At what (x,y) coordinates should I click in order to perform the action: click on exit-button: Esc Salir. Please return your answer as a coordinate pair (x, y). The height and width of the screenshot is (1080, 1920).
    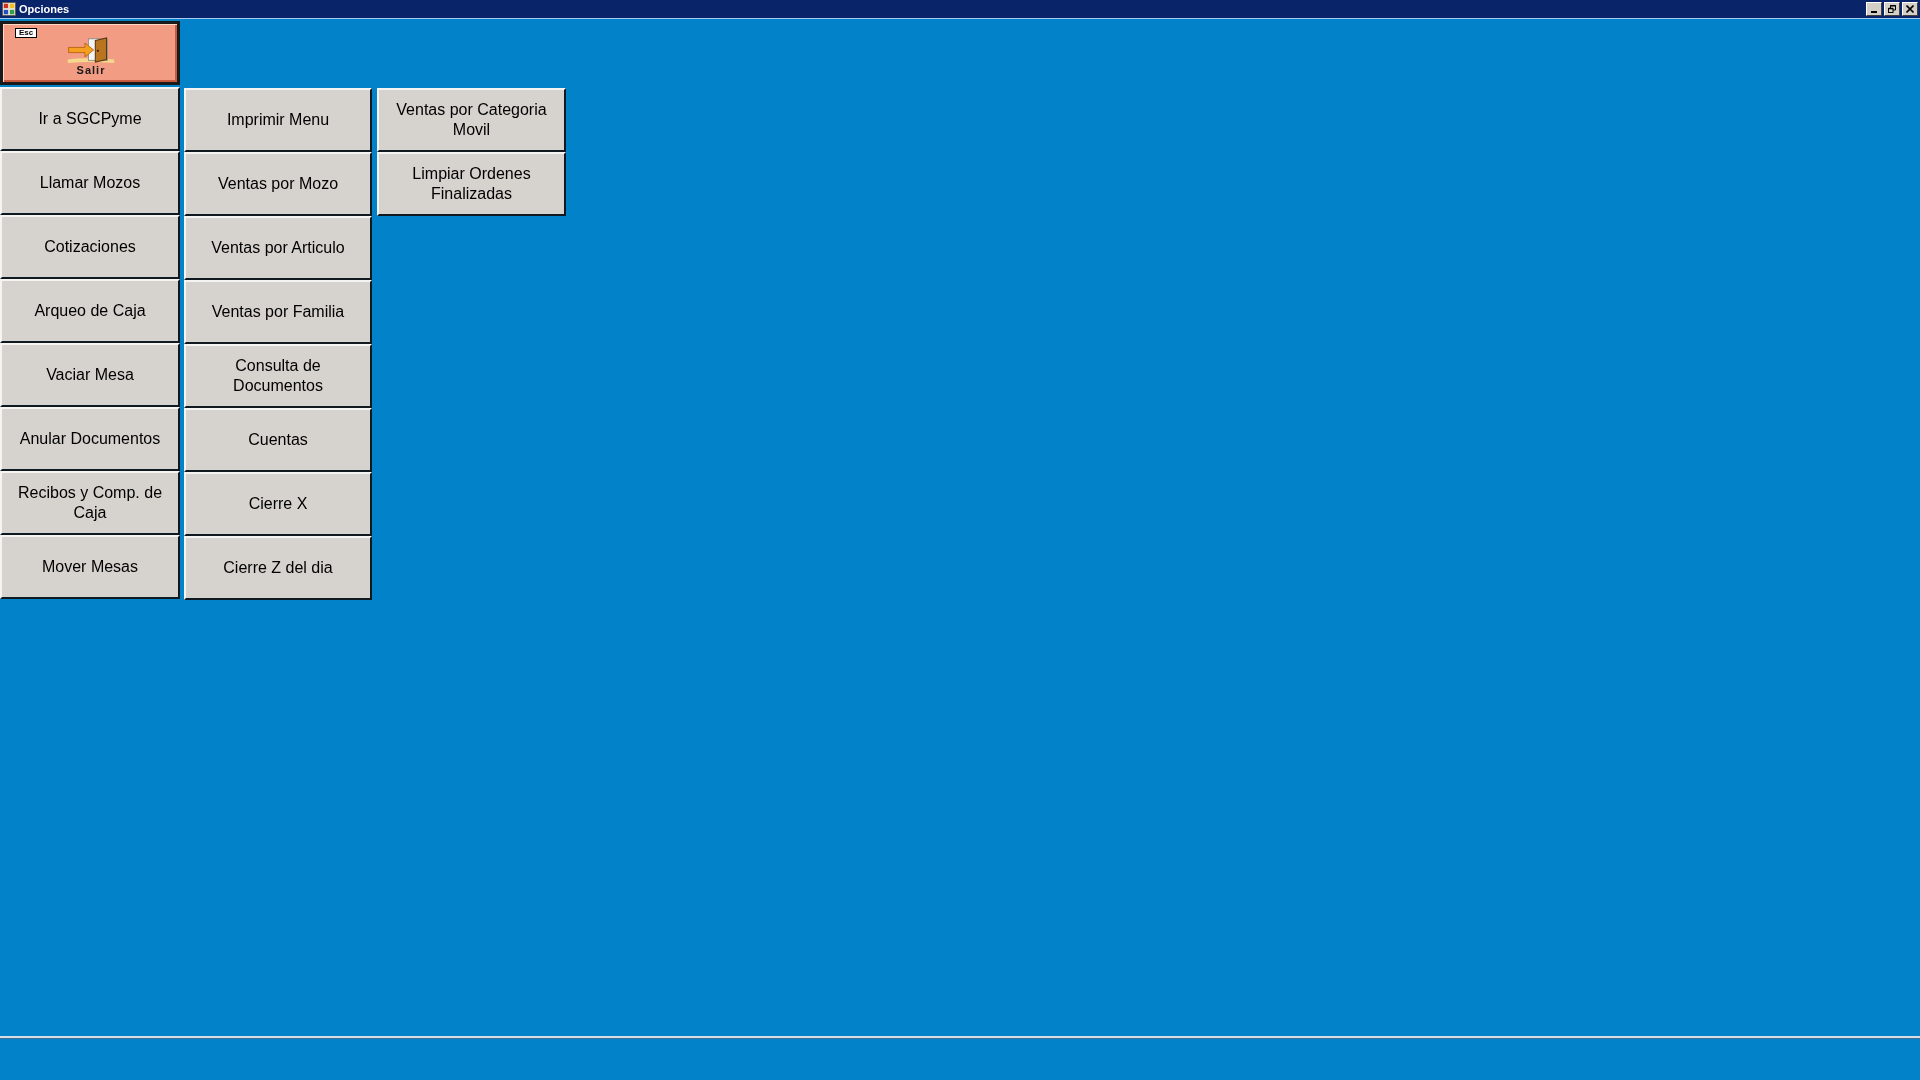
    Looking at the image, I should click on (90, 53).